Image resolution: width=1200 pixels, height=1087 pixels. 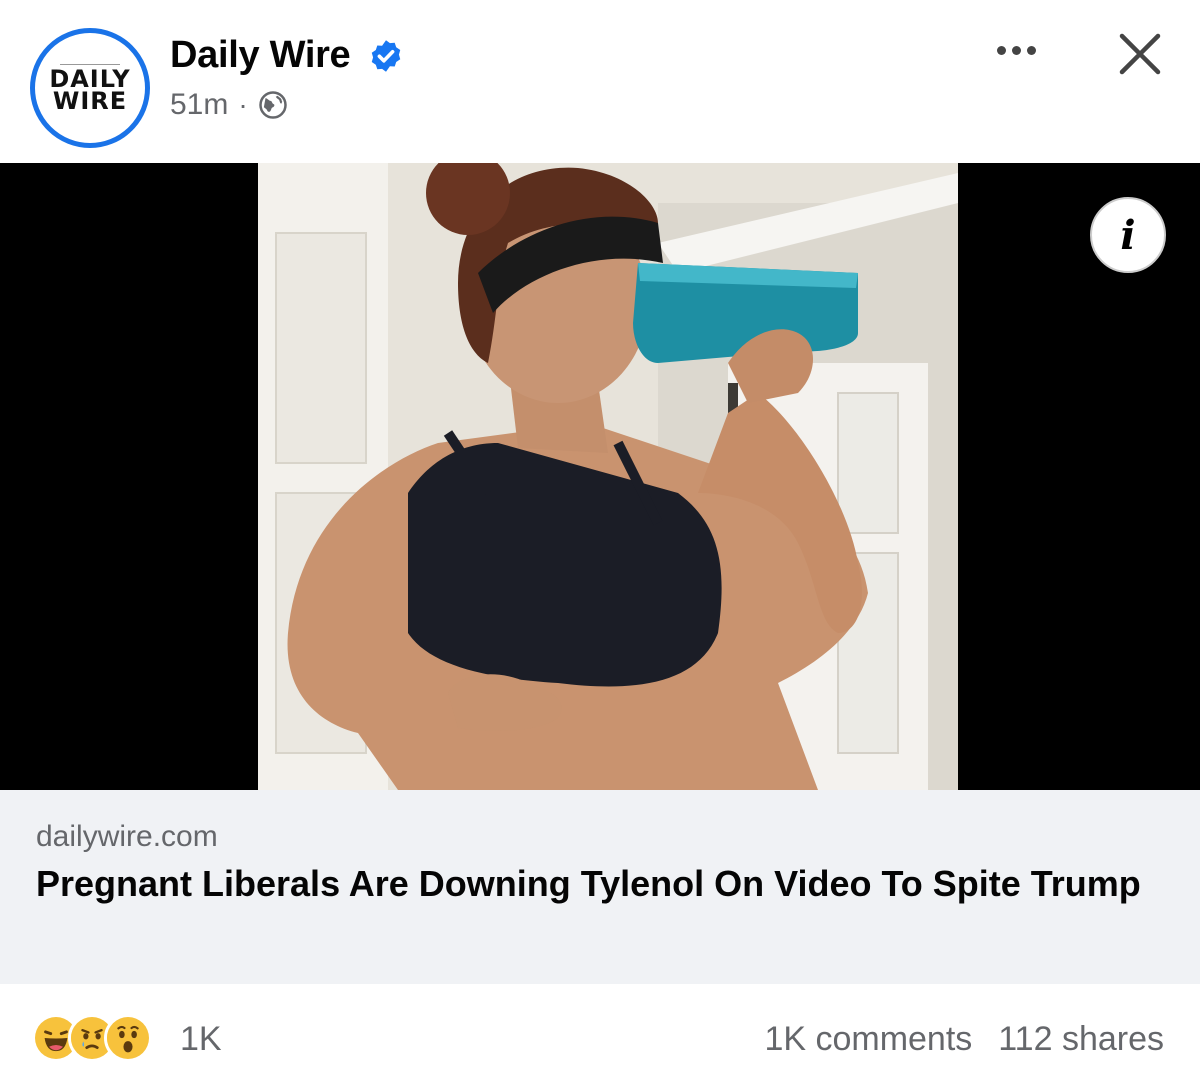 I want to click on verified-badge-icon, so click(x=386, y=56).